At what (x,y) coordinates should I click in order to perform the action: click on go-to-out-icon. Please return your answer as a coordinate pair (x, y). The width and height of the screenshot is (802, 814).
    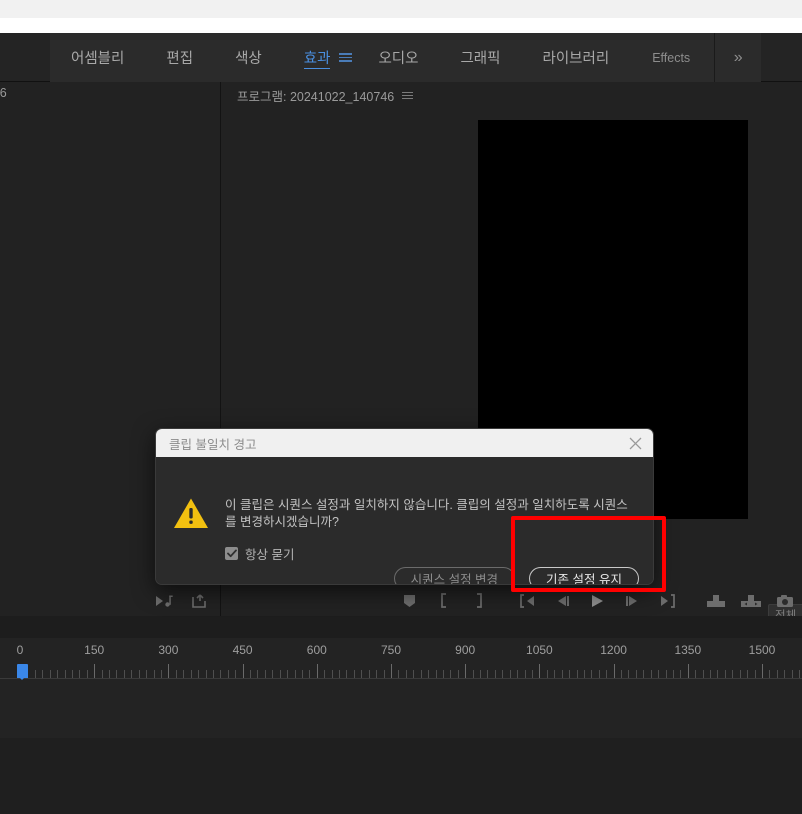
    Looking at the image, I should click on (666, 600).